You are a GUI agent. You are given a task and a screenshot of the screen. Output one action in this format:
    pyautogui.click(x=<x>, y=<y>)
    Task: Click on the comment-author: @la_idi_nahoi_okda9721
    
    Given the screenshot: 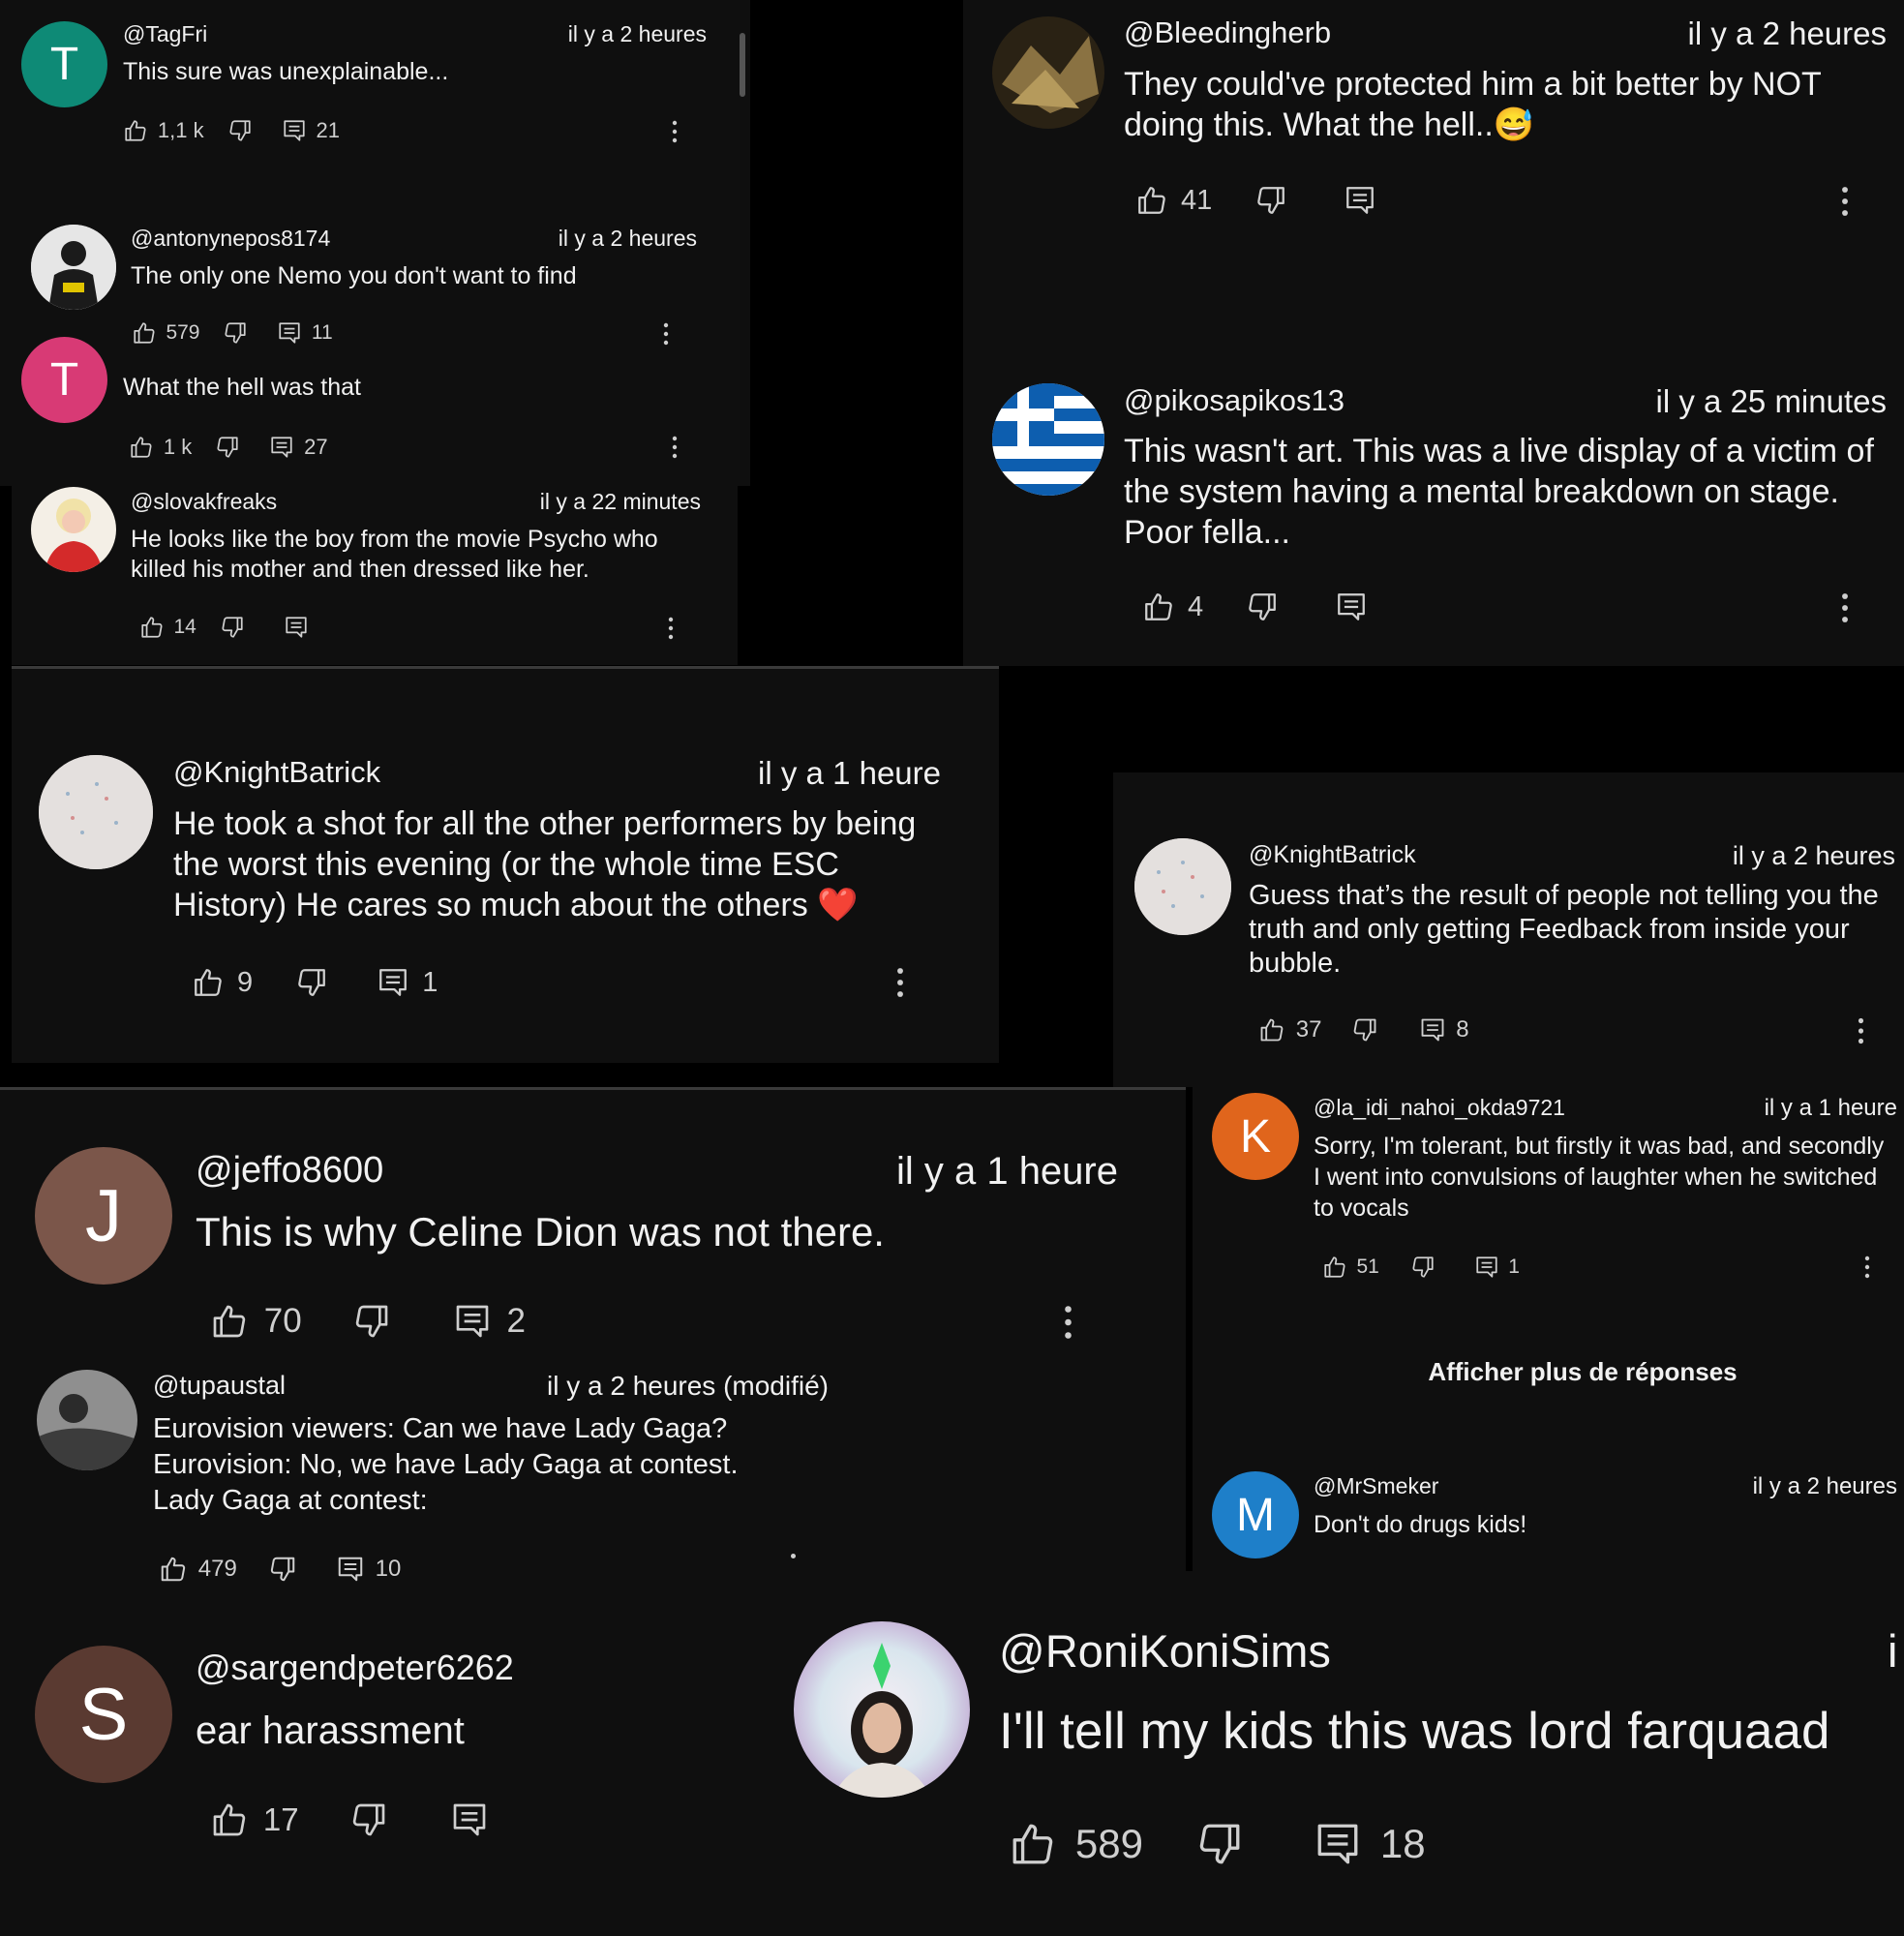 What is the action you would take?
    pyautogui.click(x=1439, y=1108)
    